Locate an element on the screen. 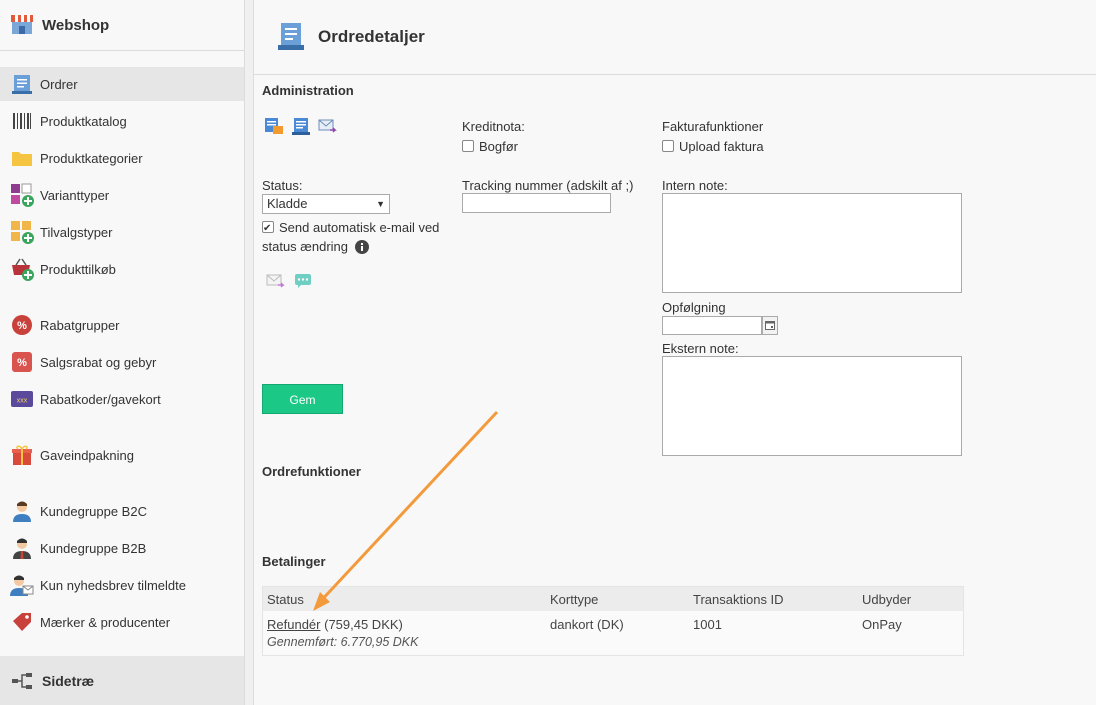  upload-faktura-row: Upload faktura is located at coordinates (713, 146).